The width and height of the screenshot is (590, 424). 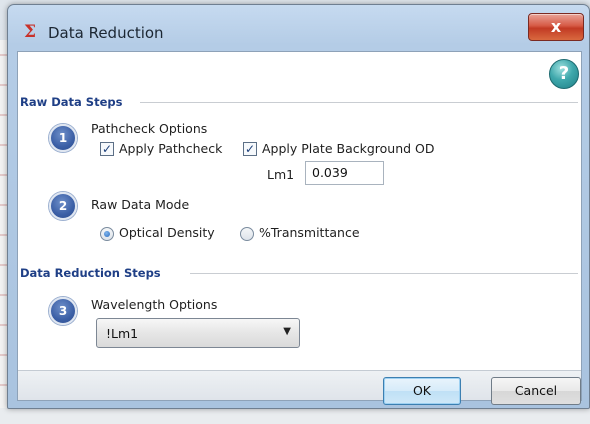 I want to click on transmittance-label: %Transmittance, so click(x=309, y=232).